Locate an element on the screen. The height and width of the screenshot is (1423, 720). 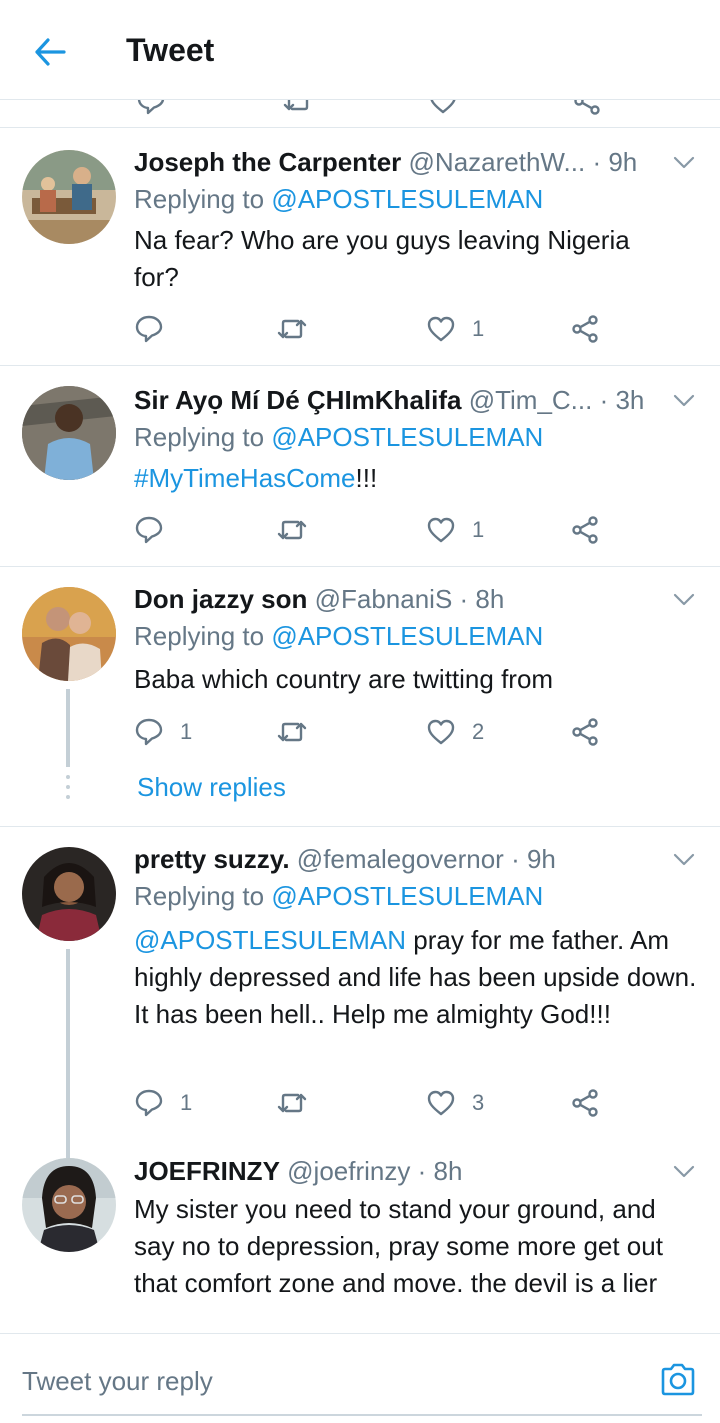
reply-input-underline is located at coordinates (362, 1415).